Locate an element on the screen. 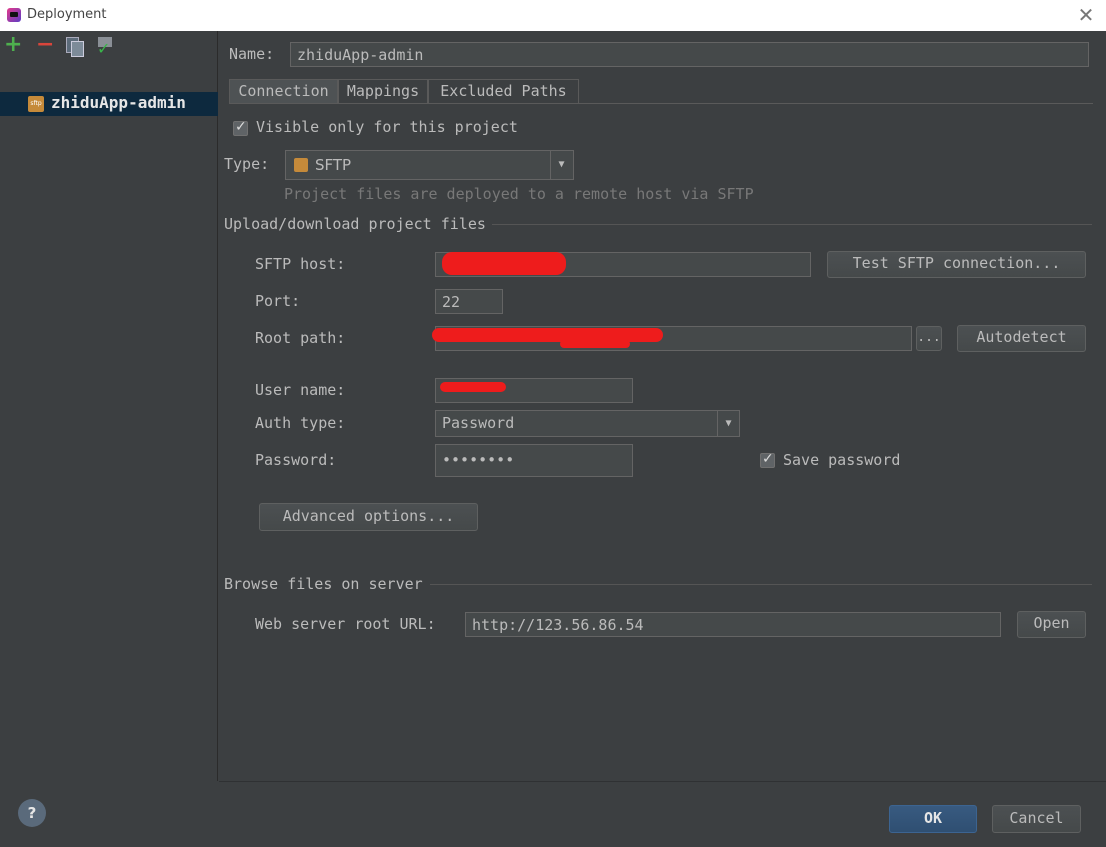  tab-connection: Connection is located at coordinates (283, 91).